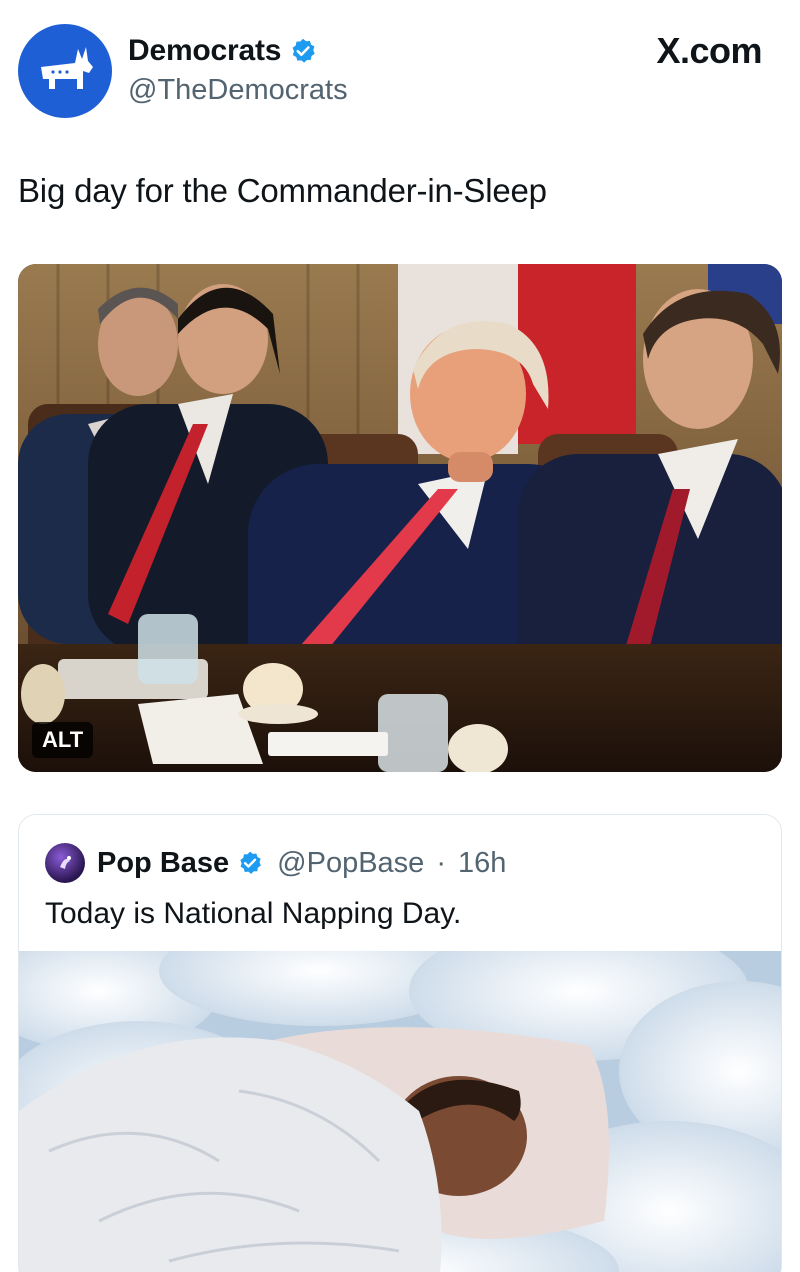 The width and height of the screenshot is (800, 1272). I want to click on author-display-name: Democrats, so click(204, 51).